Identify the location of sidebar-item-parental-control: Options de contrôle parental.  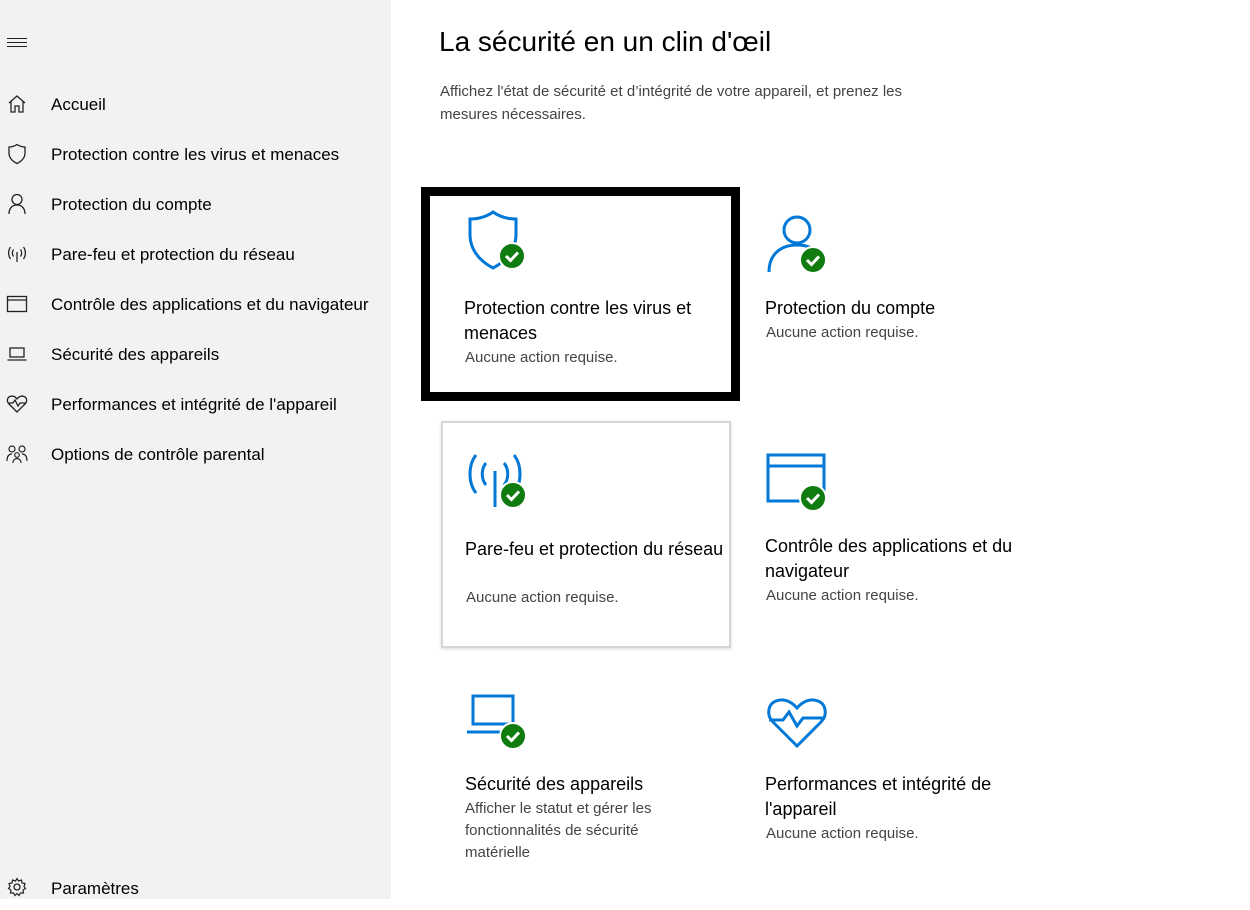
(195, 455).